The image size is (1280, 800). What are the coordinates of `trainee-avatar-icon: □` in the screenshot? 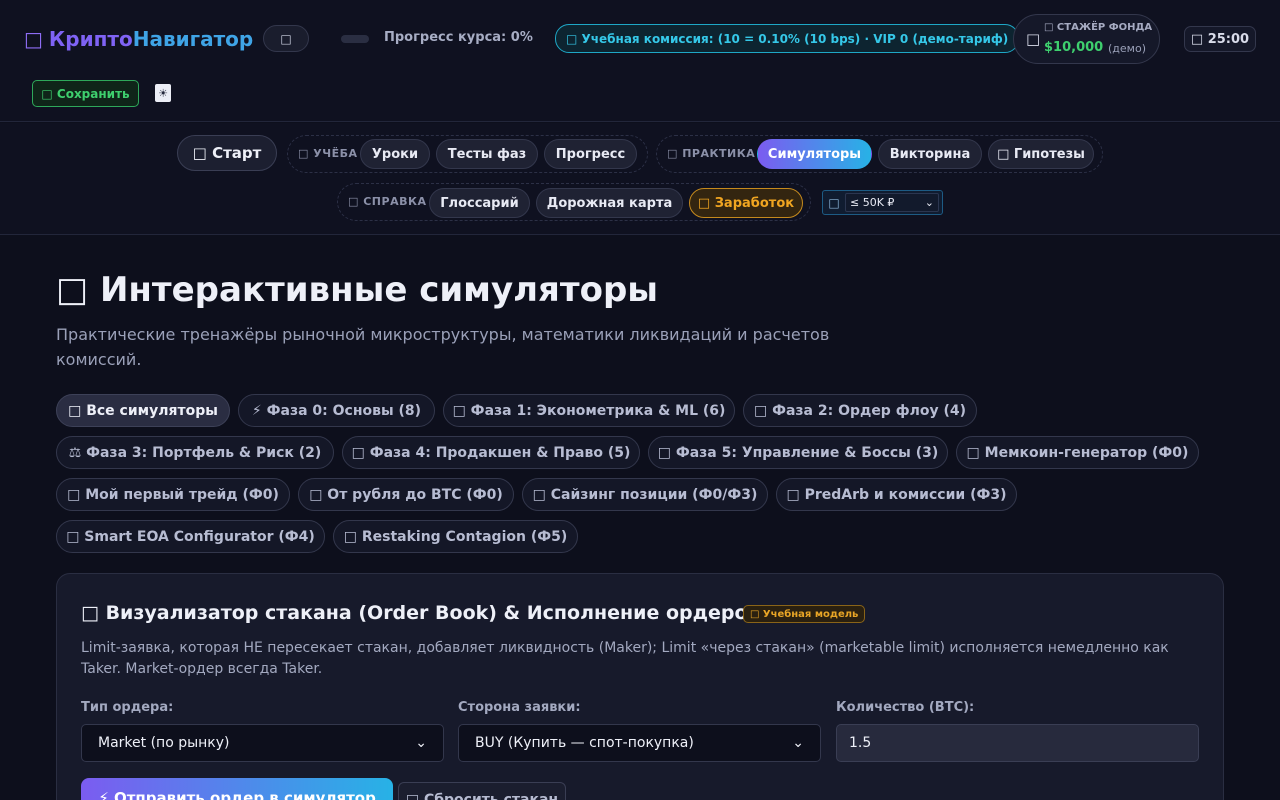 It's located at (1033, 39).